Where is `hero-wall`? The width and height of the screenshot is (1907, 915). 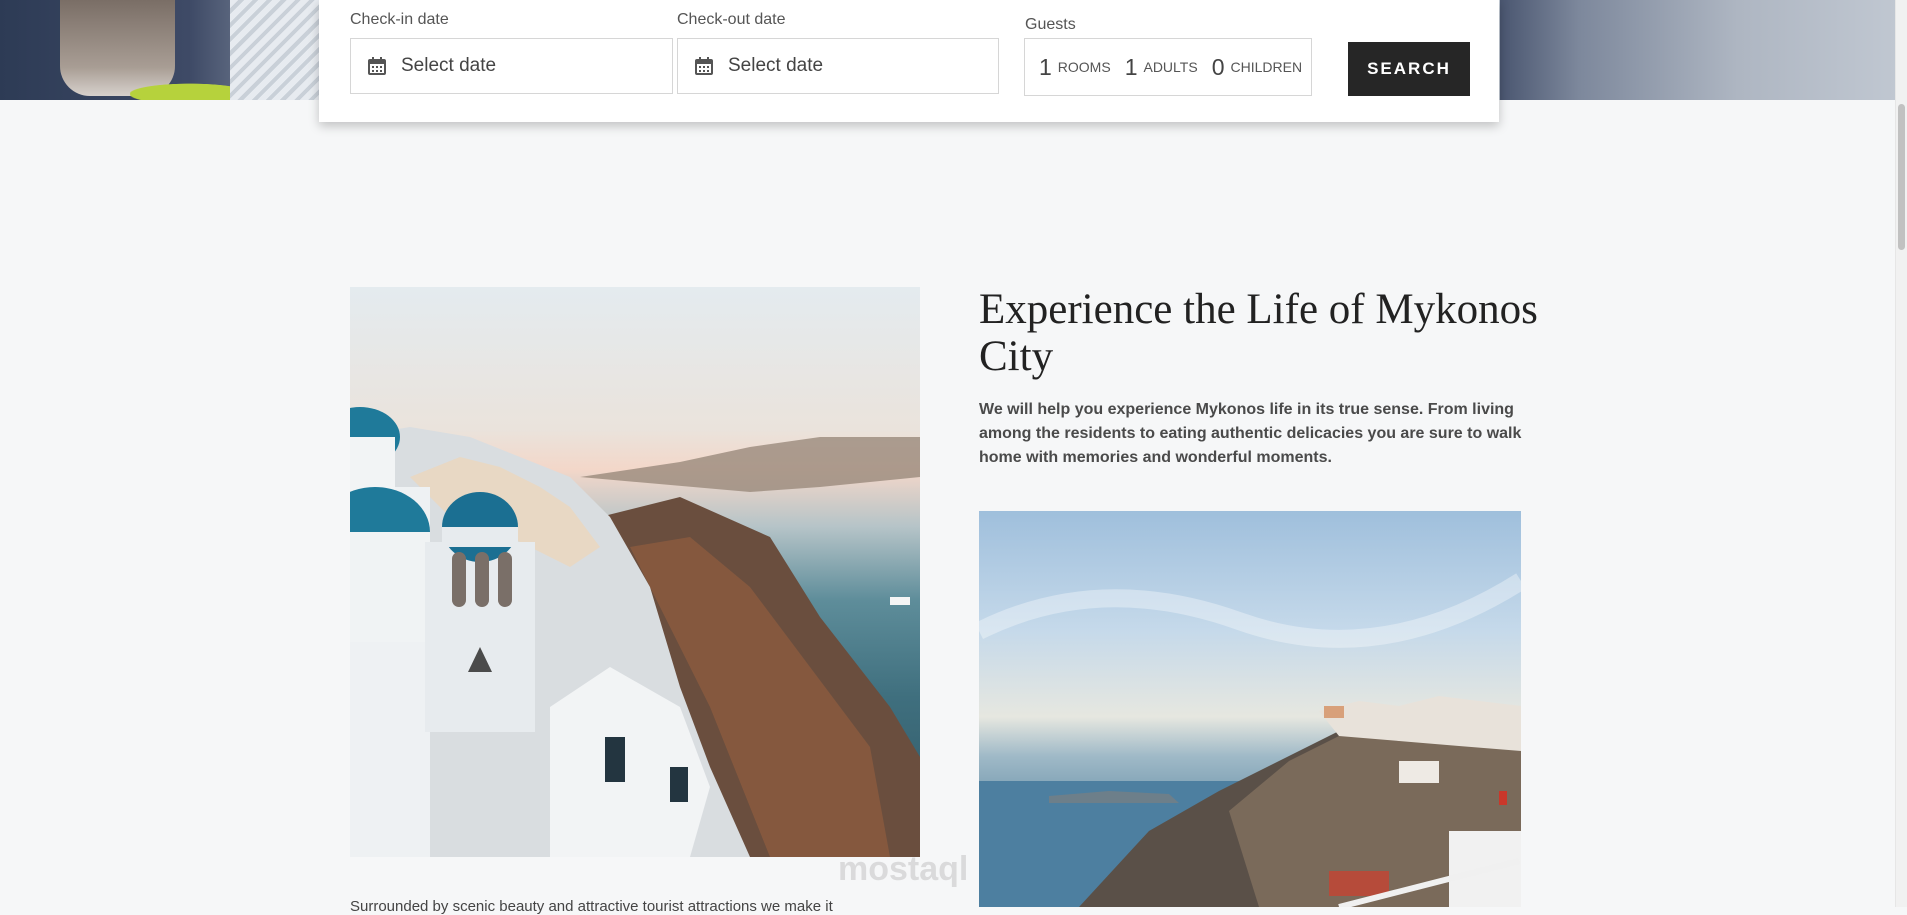 hero-wall is located at coordinates (1698, 50).